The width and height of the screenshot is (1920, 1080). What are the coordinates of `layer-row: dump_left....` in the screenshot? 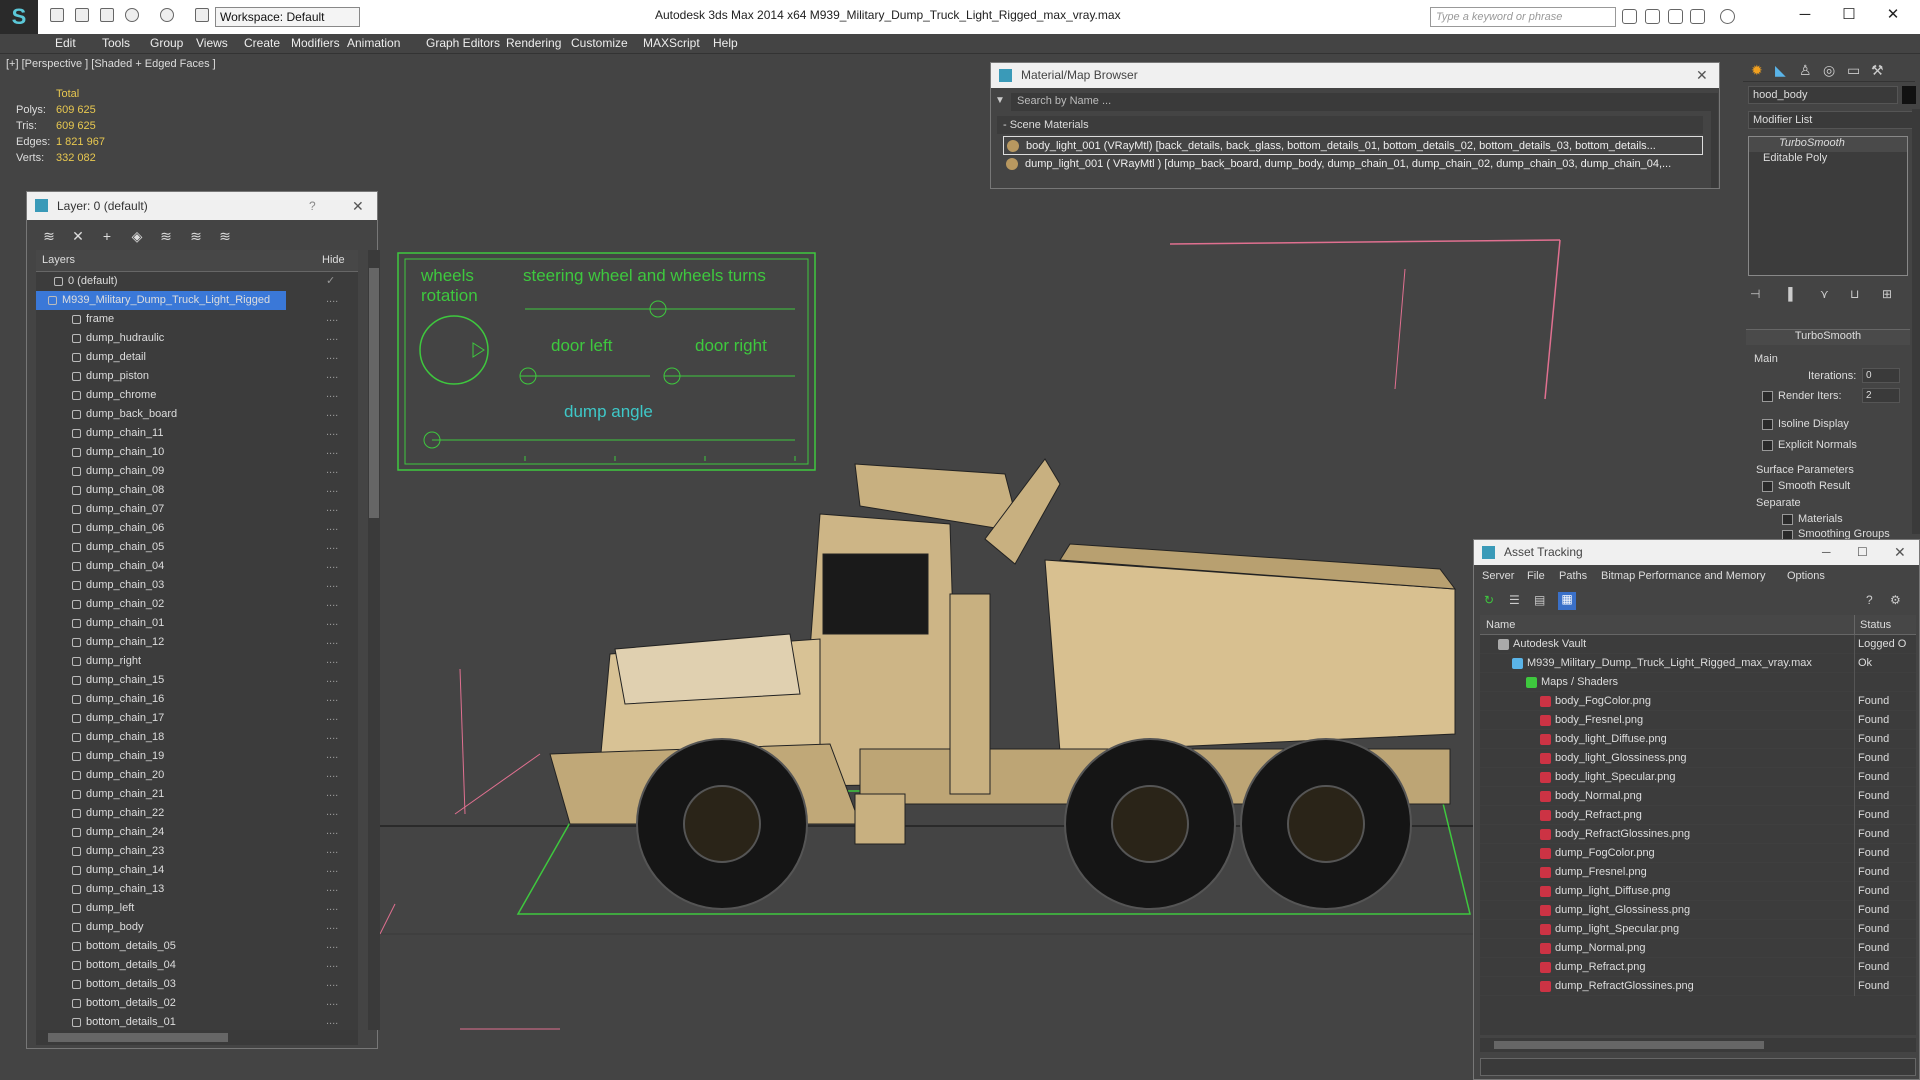 It's located at (197, 908).